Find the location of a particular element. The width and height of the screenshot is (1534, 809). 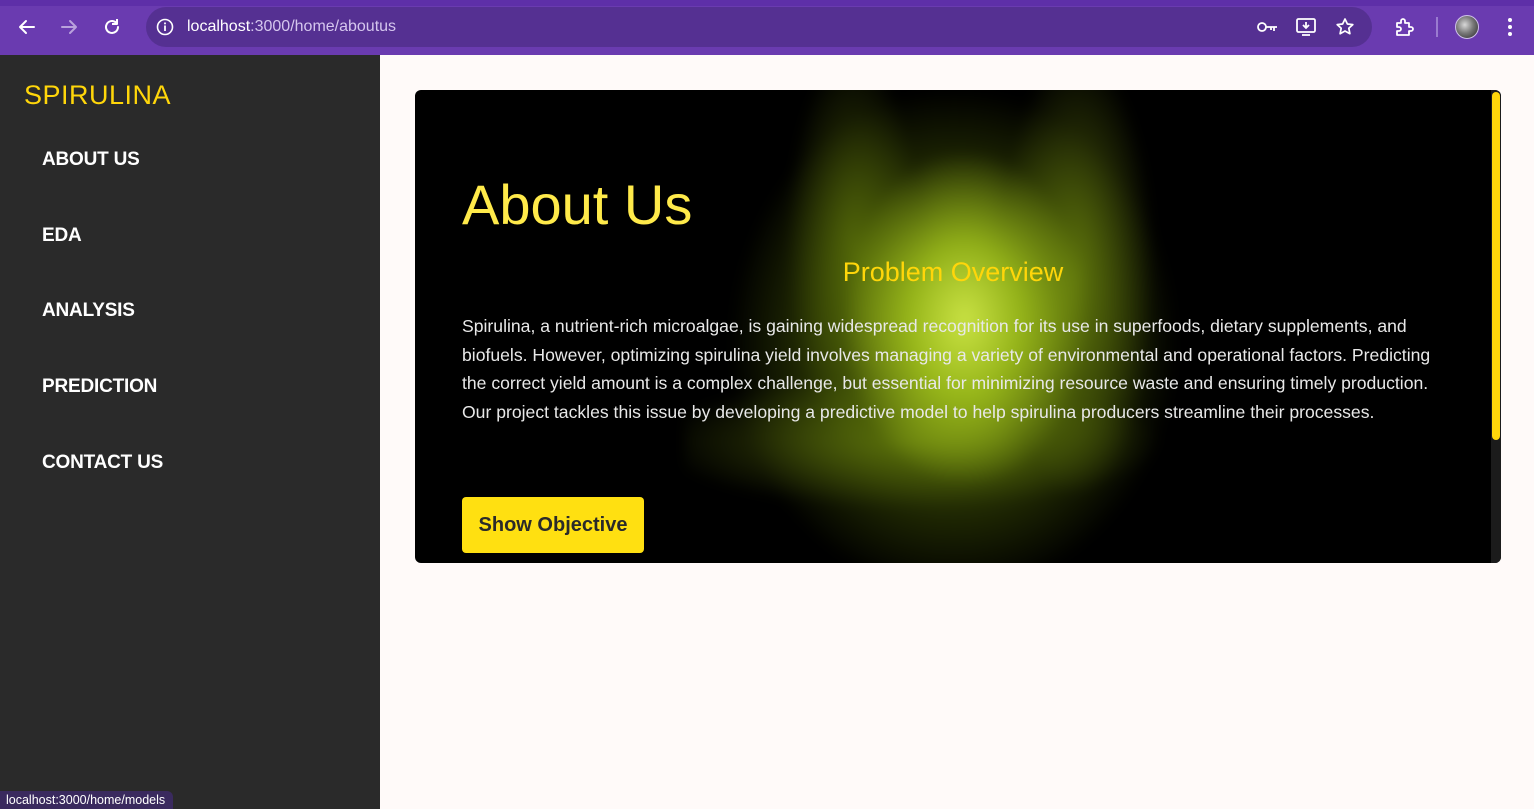

bookmark-star-icon is located at coordinates (1345, 27).